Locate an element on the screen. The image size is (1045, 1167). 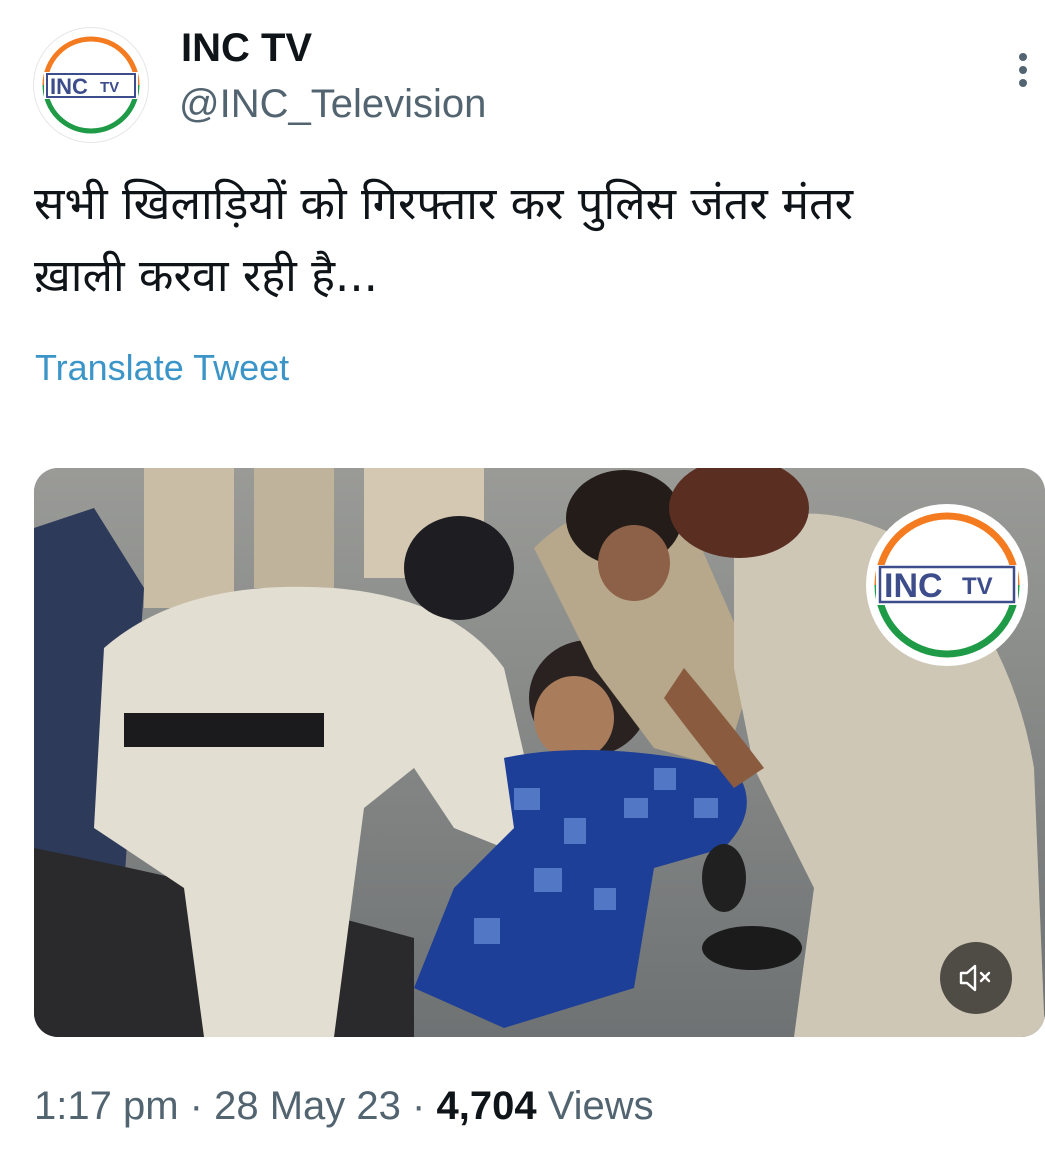
more-vertical-icon is located at coordinates (1023, 70).